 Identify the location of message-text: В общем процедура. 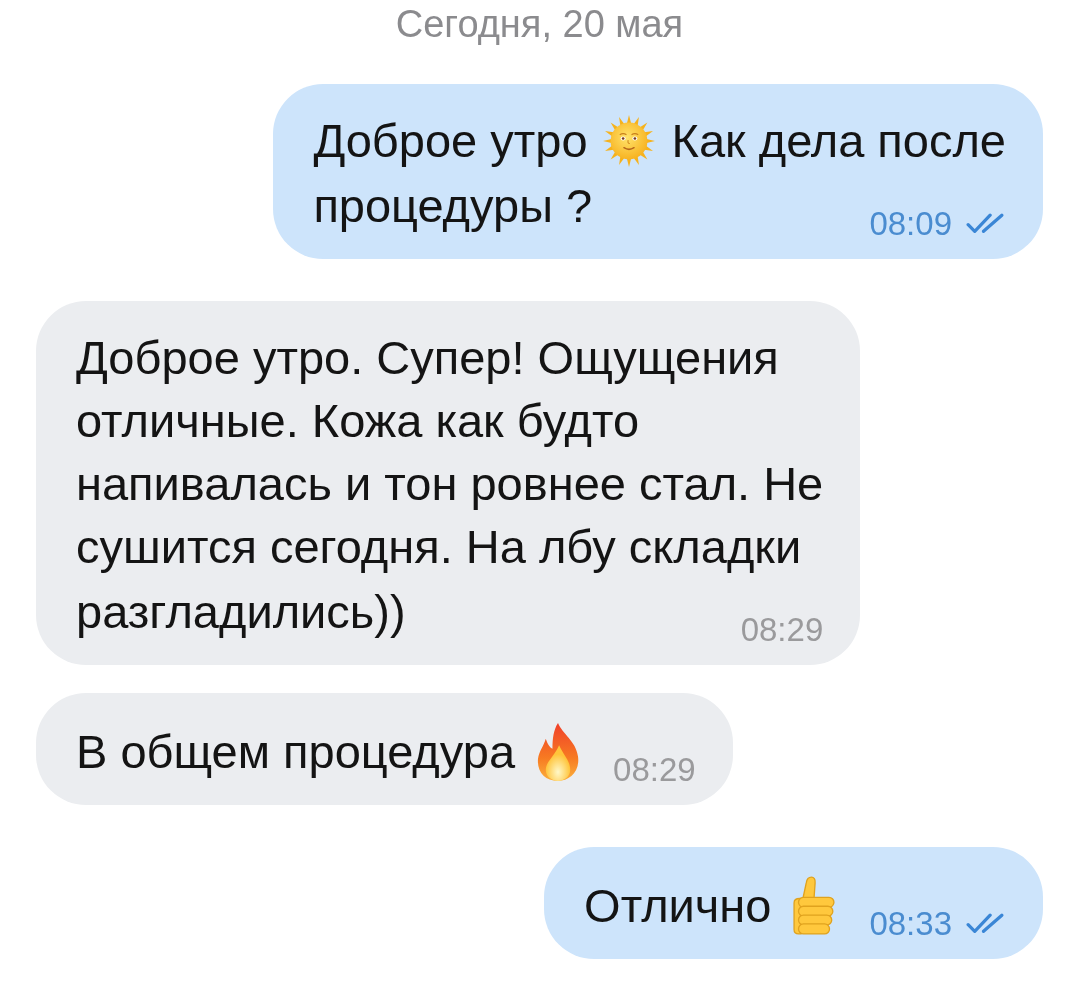
(296, 752).